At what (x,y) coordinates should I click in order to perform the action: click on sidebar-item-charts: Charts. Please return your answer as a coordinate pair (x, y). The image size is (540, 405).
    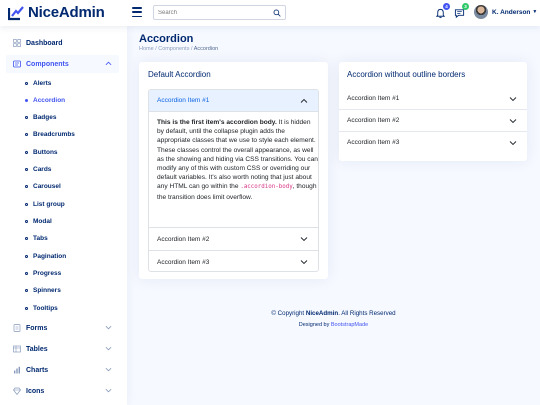
    Looking at the image, I should click on (62, 370).